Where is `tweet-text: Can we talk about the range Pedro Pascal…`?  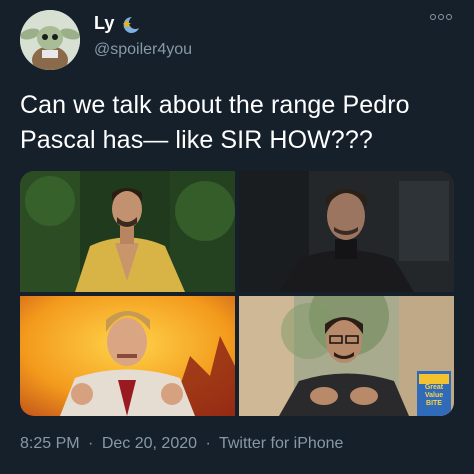
tweet-text: Can we talk about the range Pedro Pascal… is located at coordinates (215, 122).